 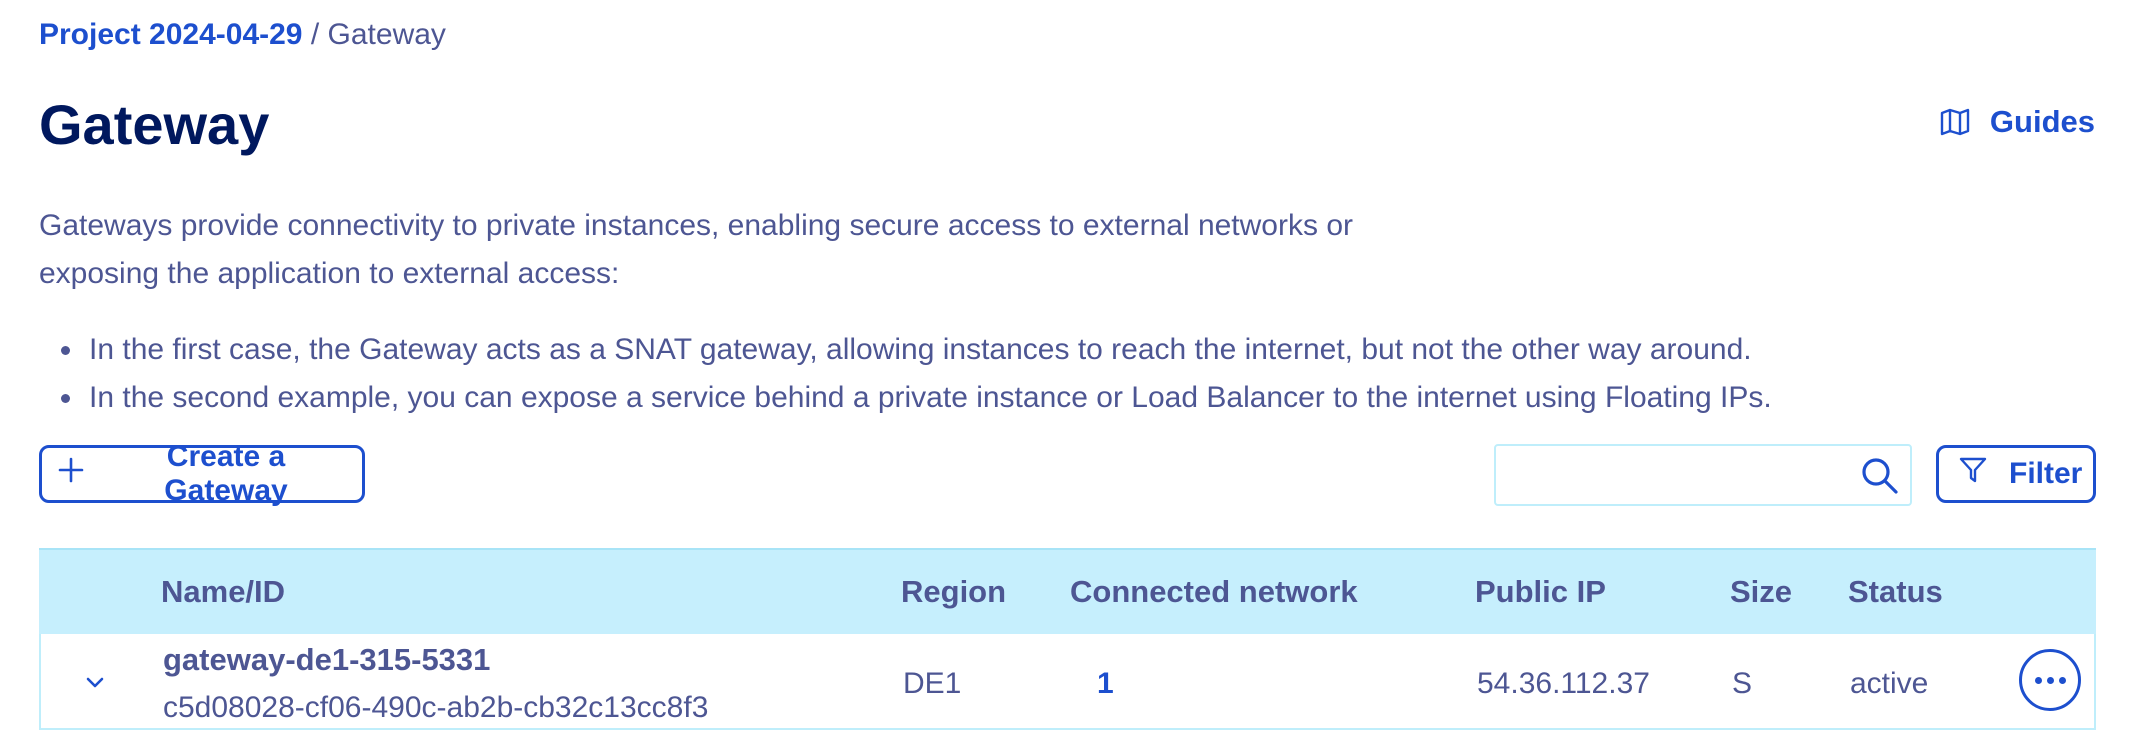 What do you see at coordinates (1880, 476) in the screenshot?
I see `search-icon` at bounding box center [1880, 476].